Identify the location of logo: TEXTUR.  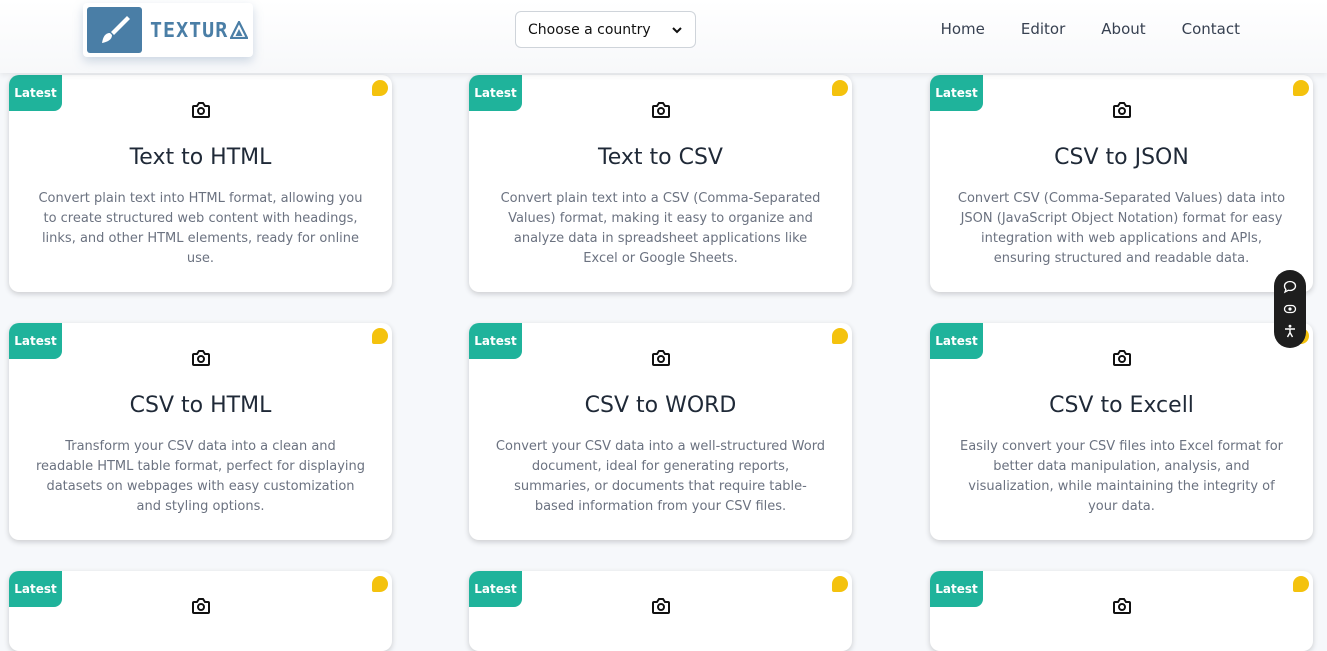
(168, 30).